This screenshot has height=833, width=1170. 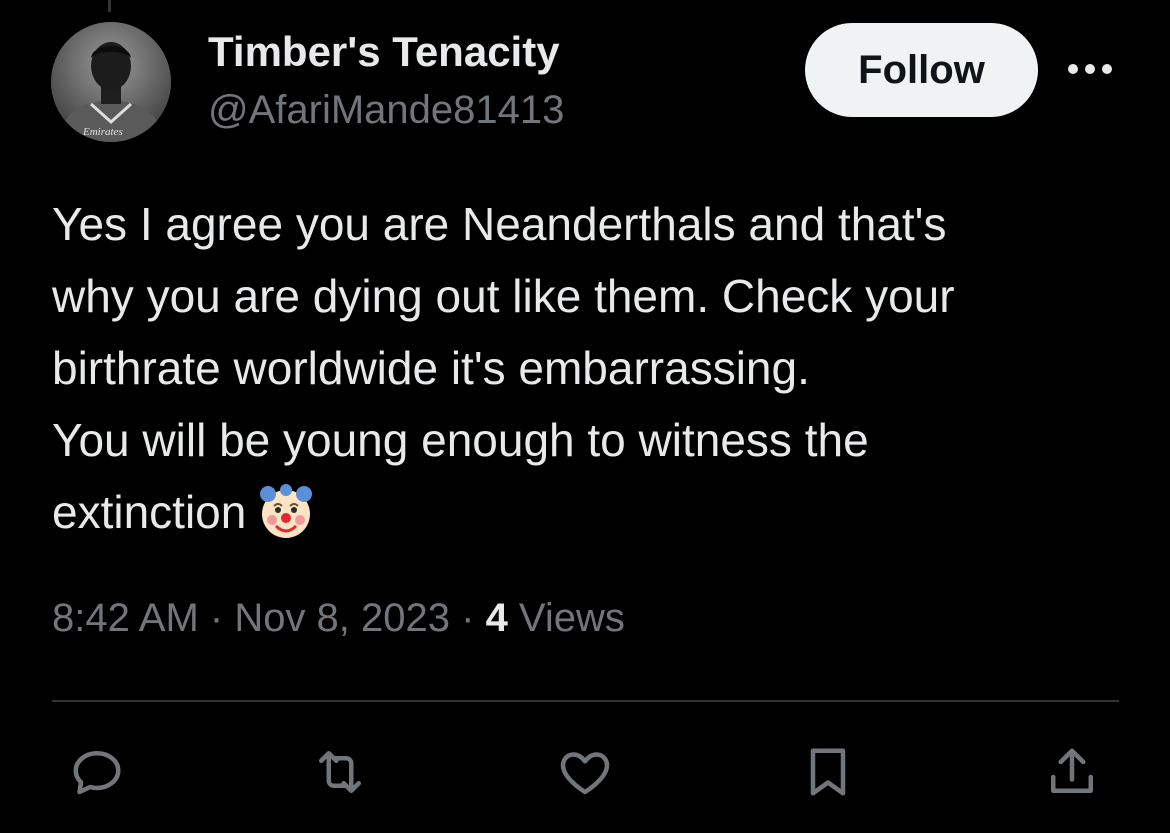 What do you see at coordinates (921, 70) in the screenshot?
I see `follow-button: Follow` at bounding box center [921, 70].